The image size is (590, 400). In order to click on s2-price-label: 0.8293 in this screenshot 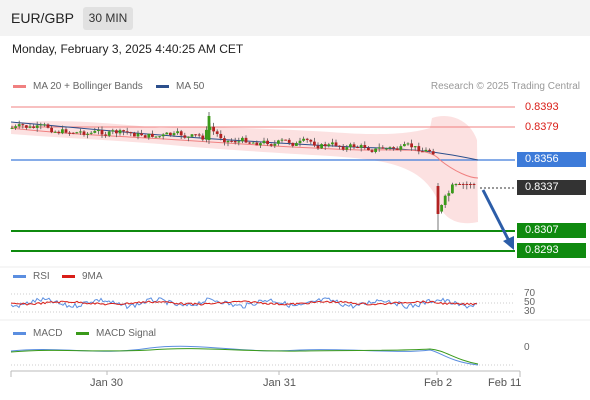, I will do `click(551, 250)`.